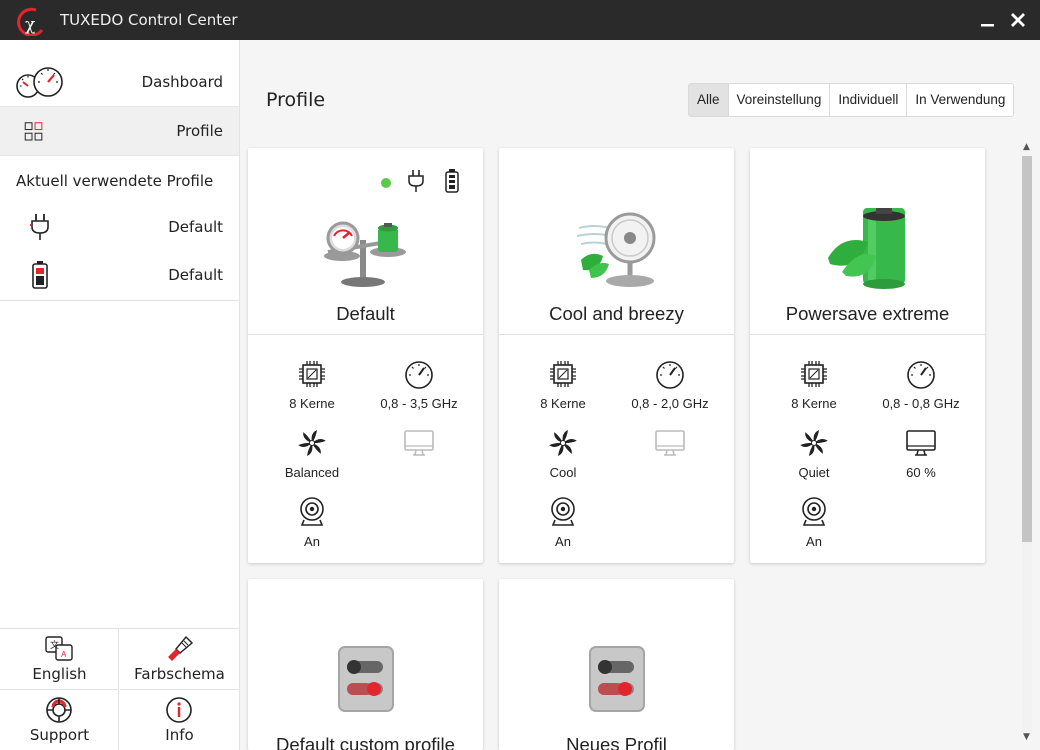 Image resolution: width=1040 pixels, height=750 pixels. I want to click on spec-fan-value: Quiet, so click(814, 472).